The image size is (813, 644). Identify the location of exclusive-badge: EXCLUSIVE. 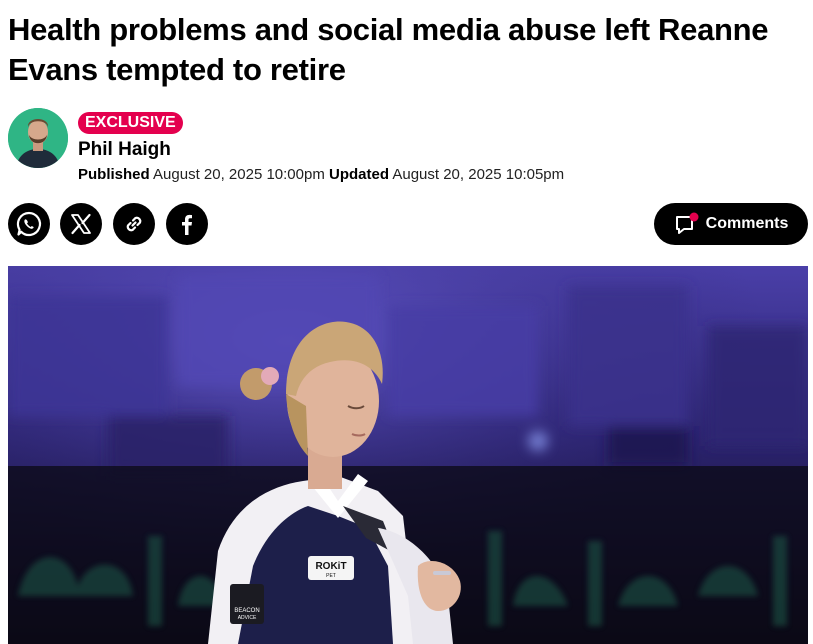
(130, 123).